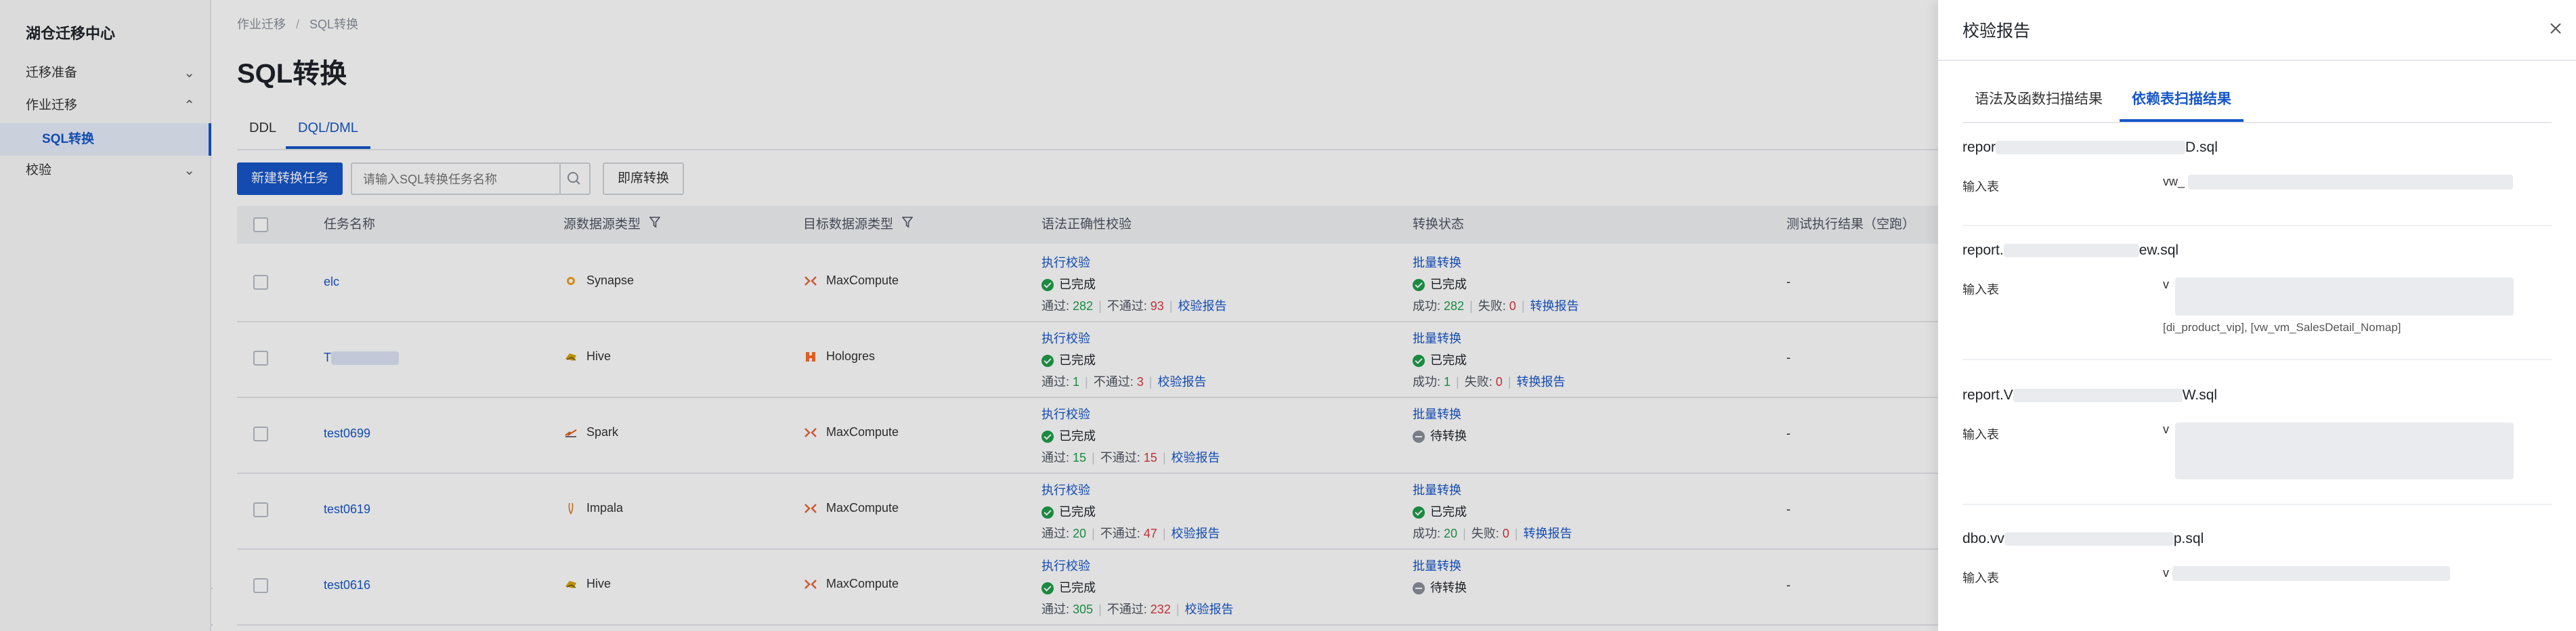  Describe the element at coordinates (2556, 28) in the screenshot. I see `close-icon` at that location.